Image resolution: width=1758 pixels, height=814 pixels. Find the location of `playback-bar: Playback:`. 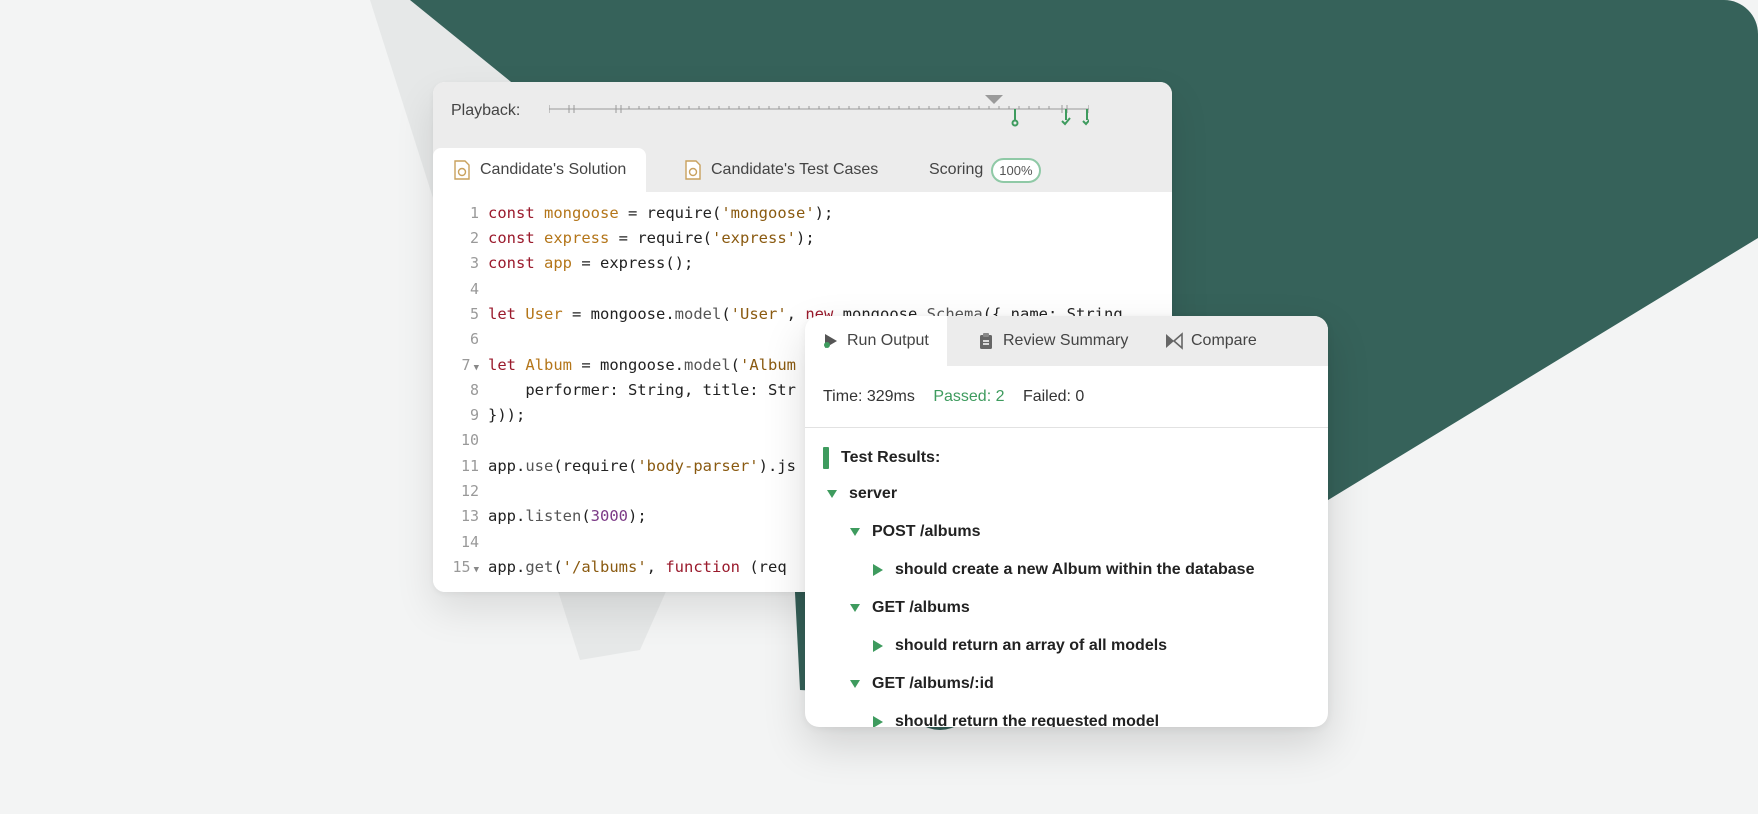

playback-bar: Playback: is located at coordinates (802, 111).